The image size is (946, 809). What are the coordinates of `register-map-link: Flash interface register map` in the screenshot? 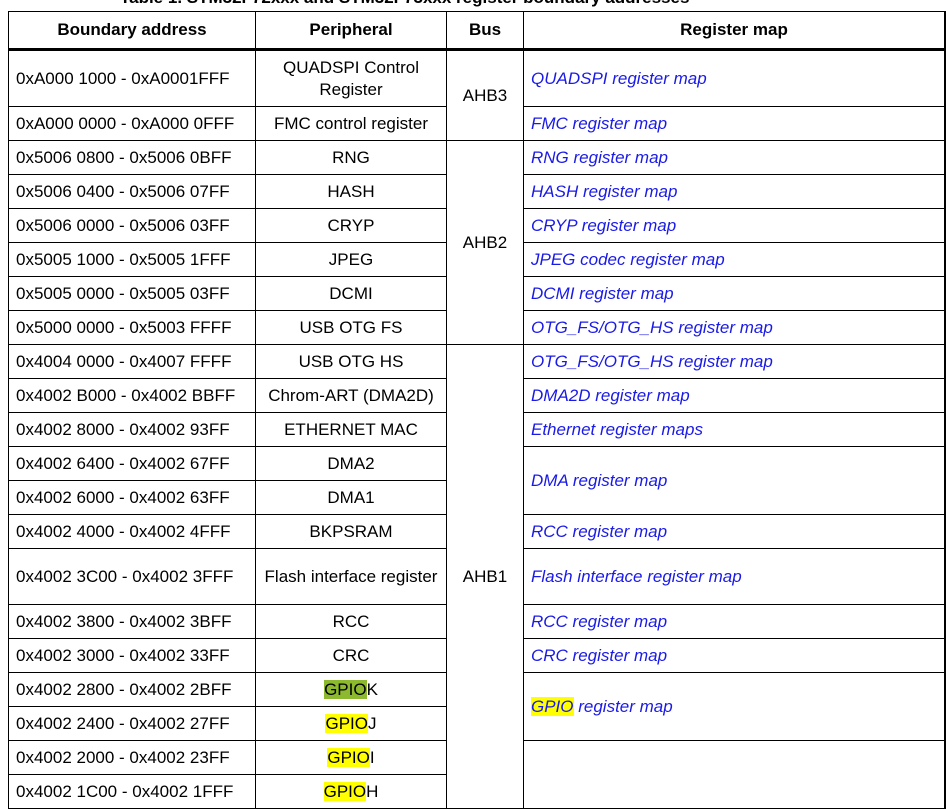 It's located at (734, 576).